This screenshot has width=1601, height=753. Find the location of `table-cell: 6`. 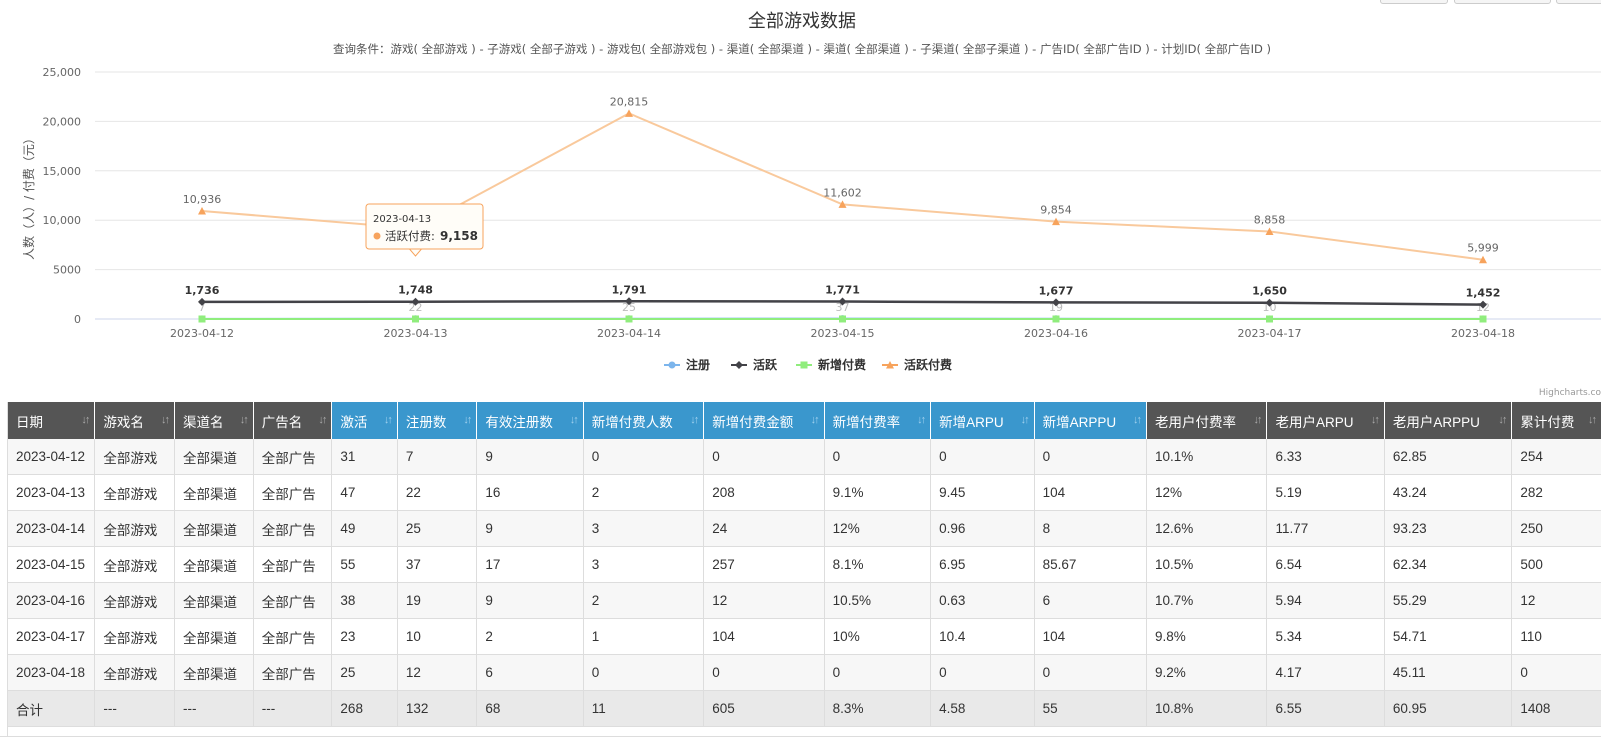

table-cell: 6 is located at coordinates (530, 673).